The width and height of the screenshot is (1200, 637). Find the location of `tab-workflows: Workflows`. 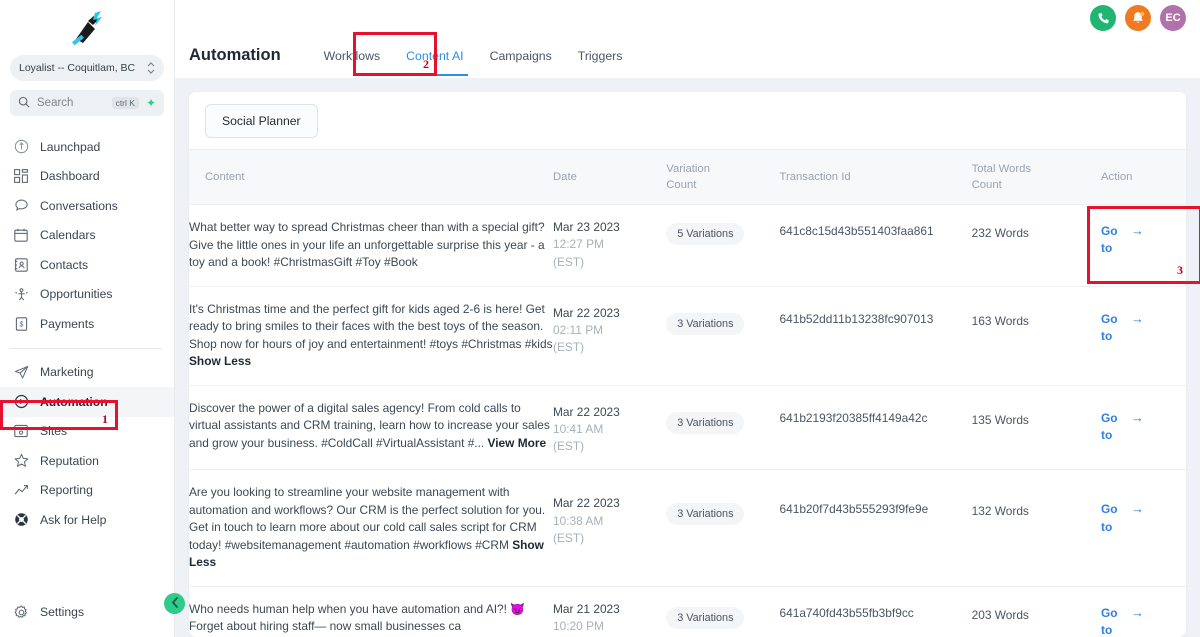

tab-workflows: Workflows is located at coordinates (352, 56).